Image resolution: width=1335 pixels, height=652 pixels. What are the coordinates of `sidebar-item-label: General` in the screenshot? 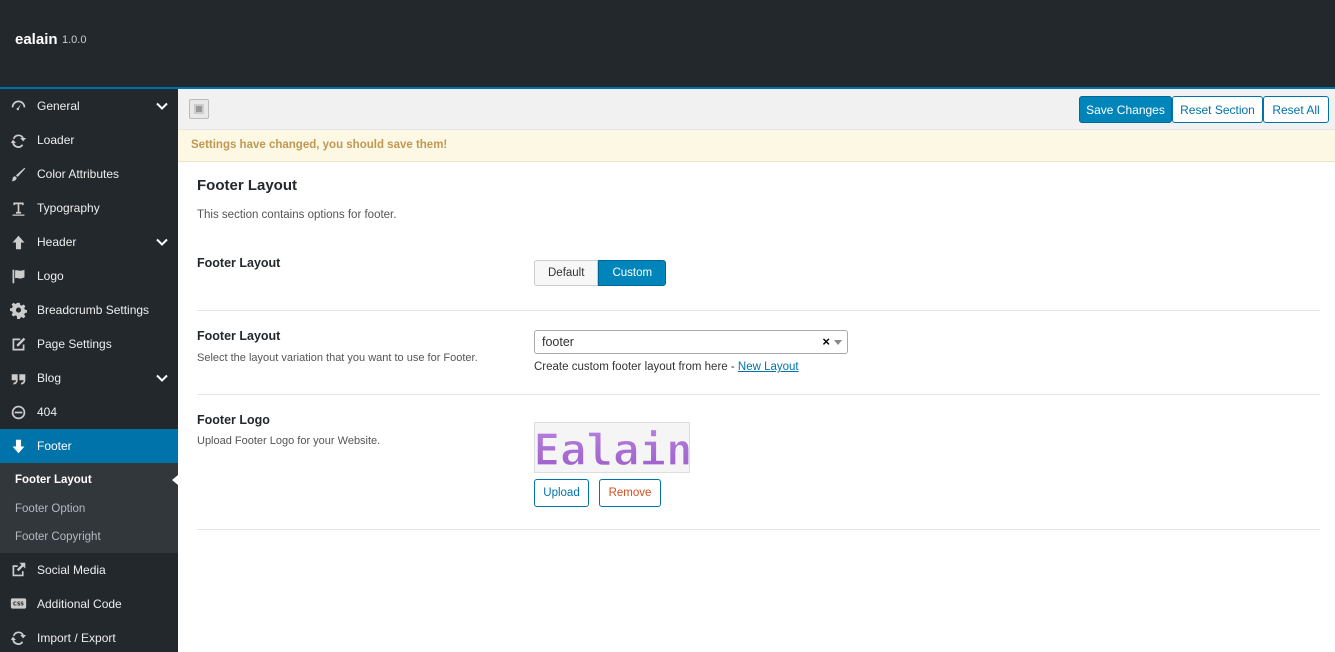 It's located at (58, 106).